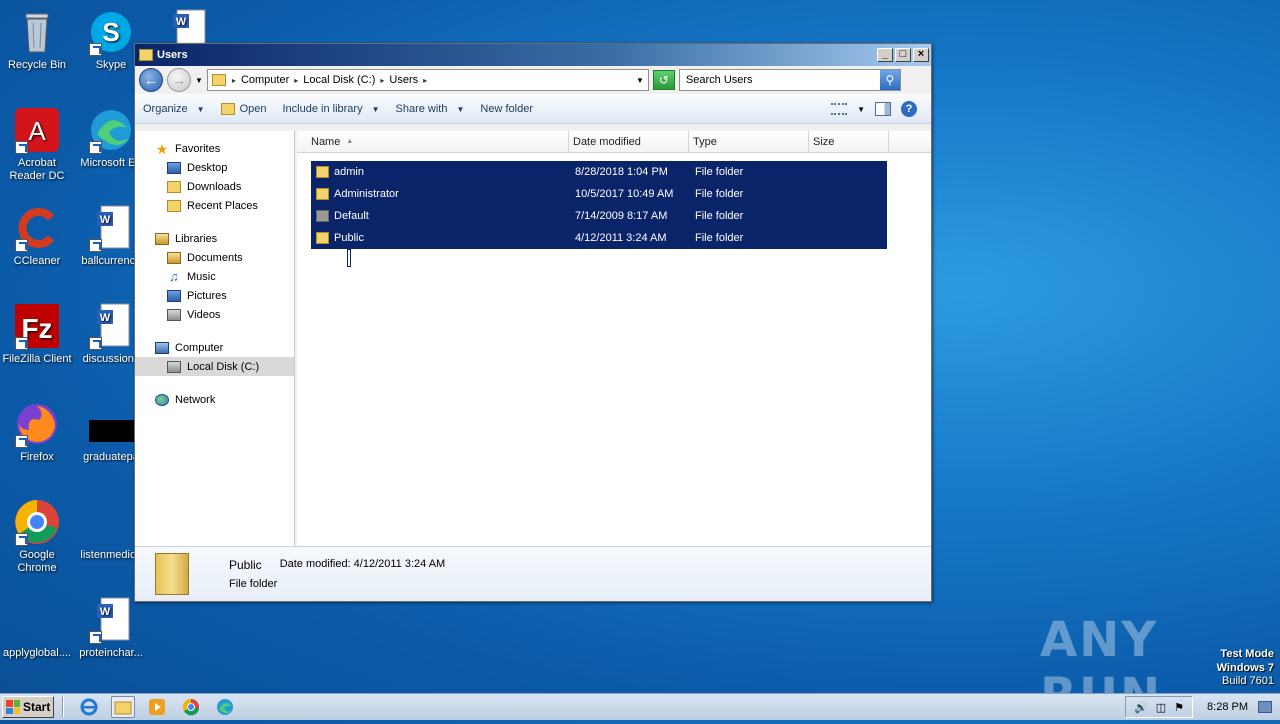 The image size is (1280, 724). I want to click on address-bar: ▸ Computer ▸ Local Disk (C:) ▸ Users ▸ ▼, so click(427, 80).